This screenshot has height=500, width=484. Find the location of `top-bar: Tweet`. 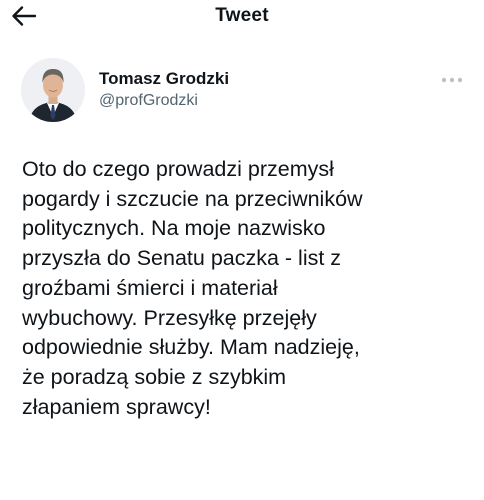

top-bar: Tweet is located at coordinates (242, 17).